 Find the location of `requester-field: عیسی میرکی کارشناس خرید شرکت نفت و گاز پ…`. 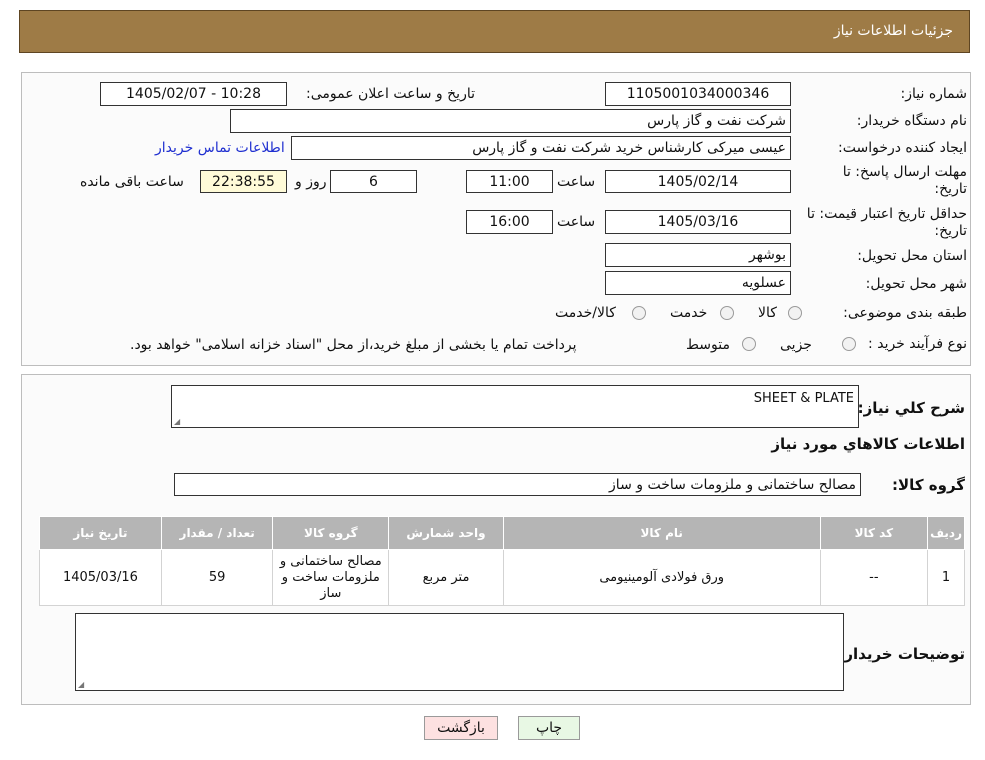

requester-field: عیسی میرکی کارشناس خرید شرکت نفت و گاز پ… is located at coordinates (541, 148).